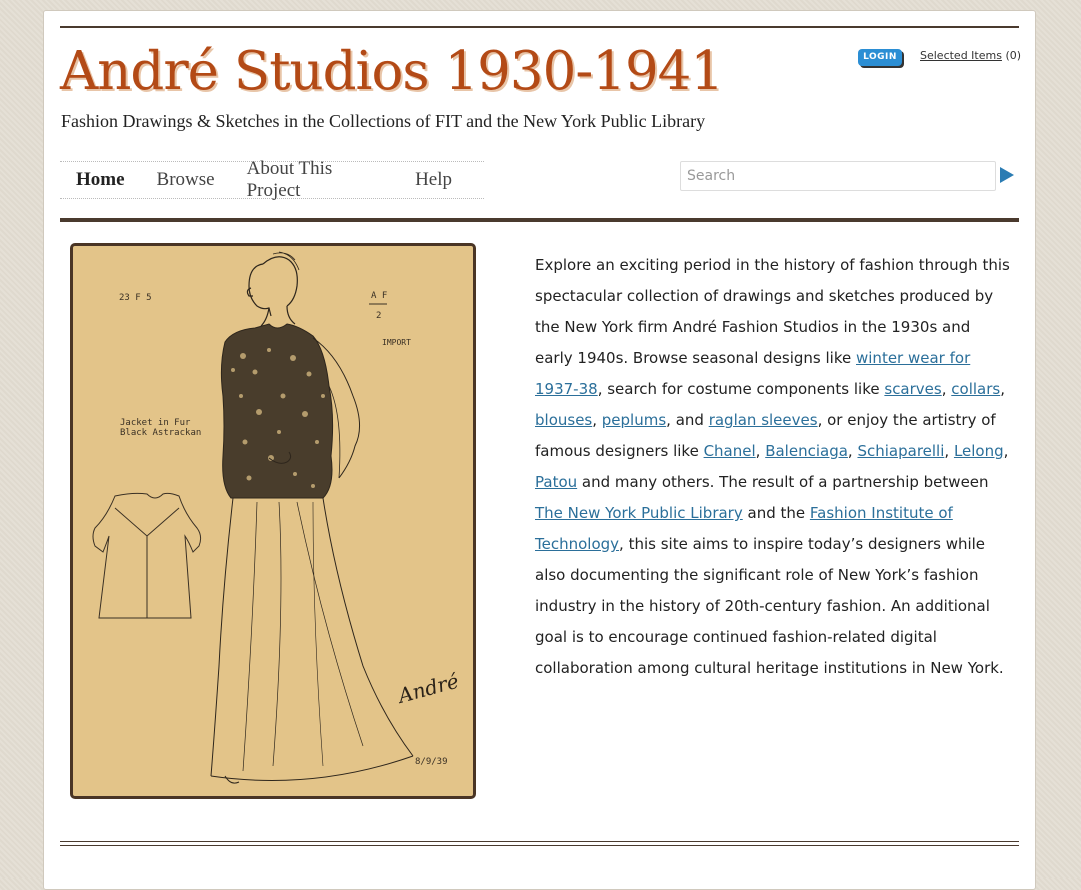  Describe the element at coordinates (1013, 55) in the screenshot. I see `selected-items-count: (0)` at that location.